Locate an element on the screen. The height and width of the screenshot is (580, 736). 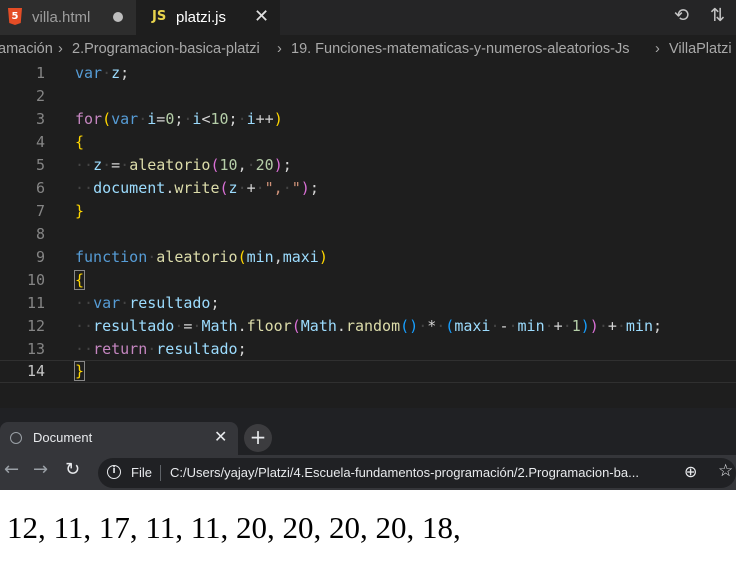
line-number: 3 is located at coordinates (40, 119).